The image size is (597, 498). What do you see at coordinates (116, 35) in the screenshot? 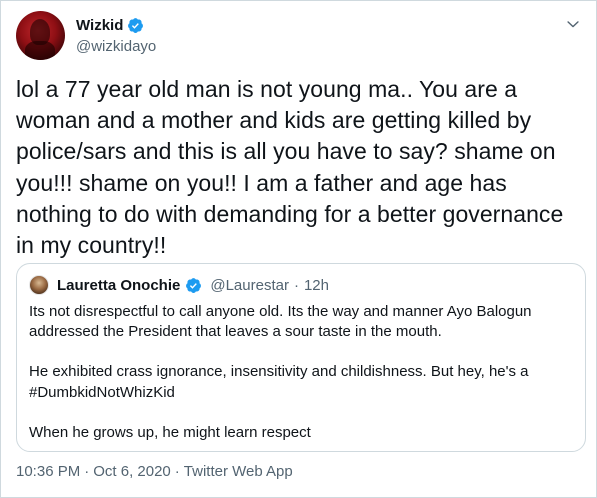
I see `author-names: Wizkid @wizkidayo` at bounding box center [116, 35].